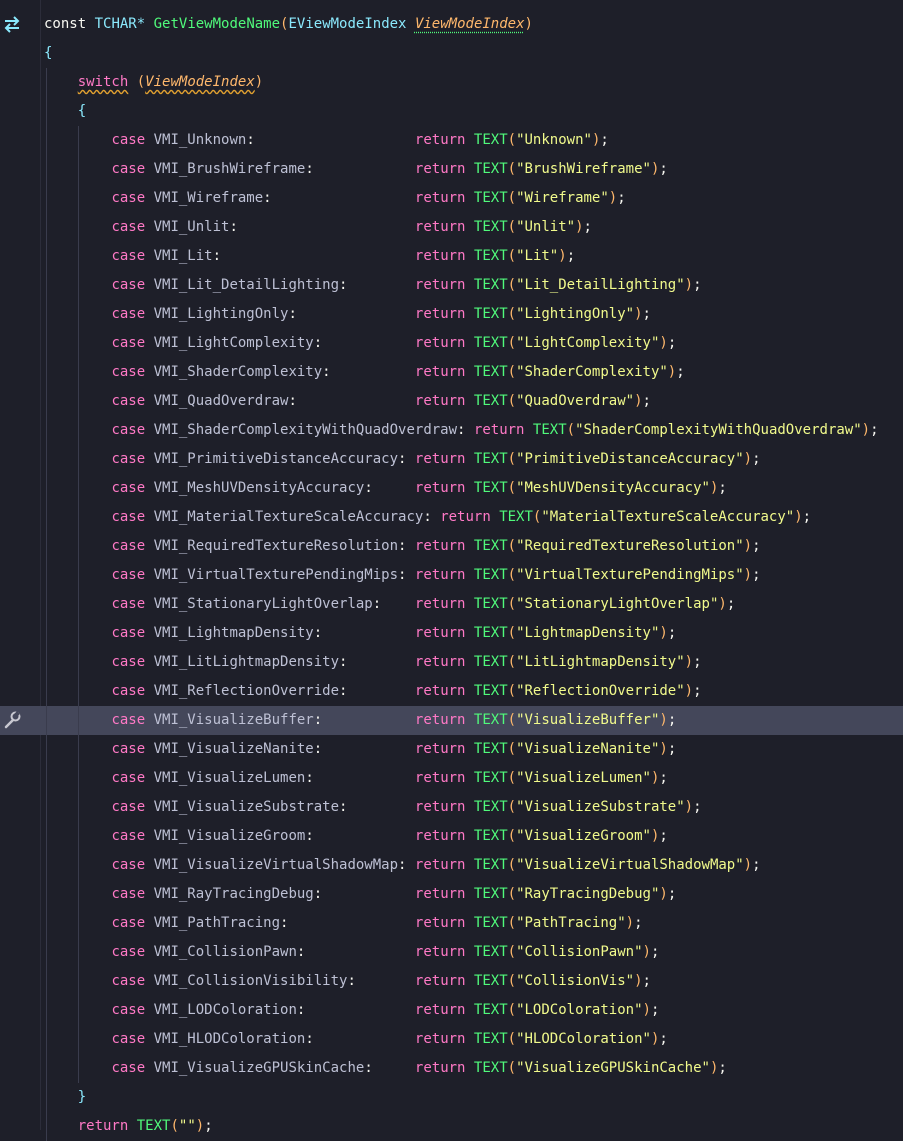  I want to click on wrench-icon, so click(12, 720).